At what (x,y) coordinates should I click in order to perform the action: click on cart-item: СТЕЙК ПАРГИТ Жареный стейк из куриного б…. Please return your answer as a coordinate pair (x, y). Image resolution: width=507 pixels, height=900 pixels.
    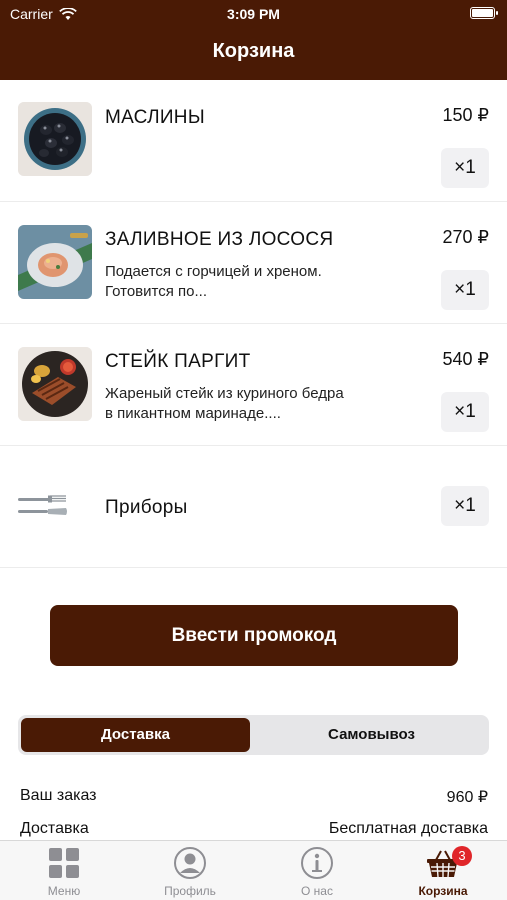
    Looking at the image, I should click on (253, 385).